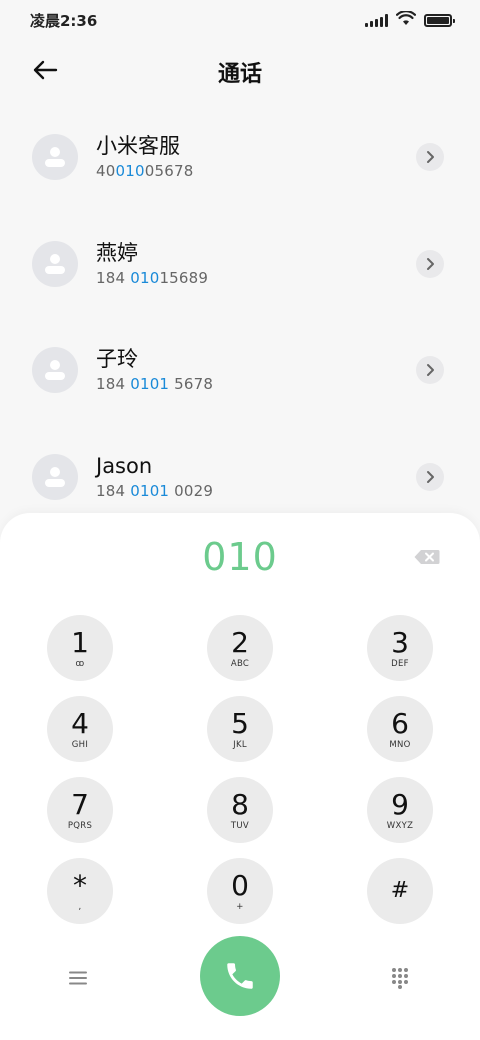  I want to click on key-letters: WXYZ, so click(400, 825).